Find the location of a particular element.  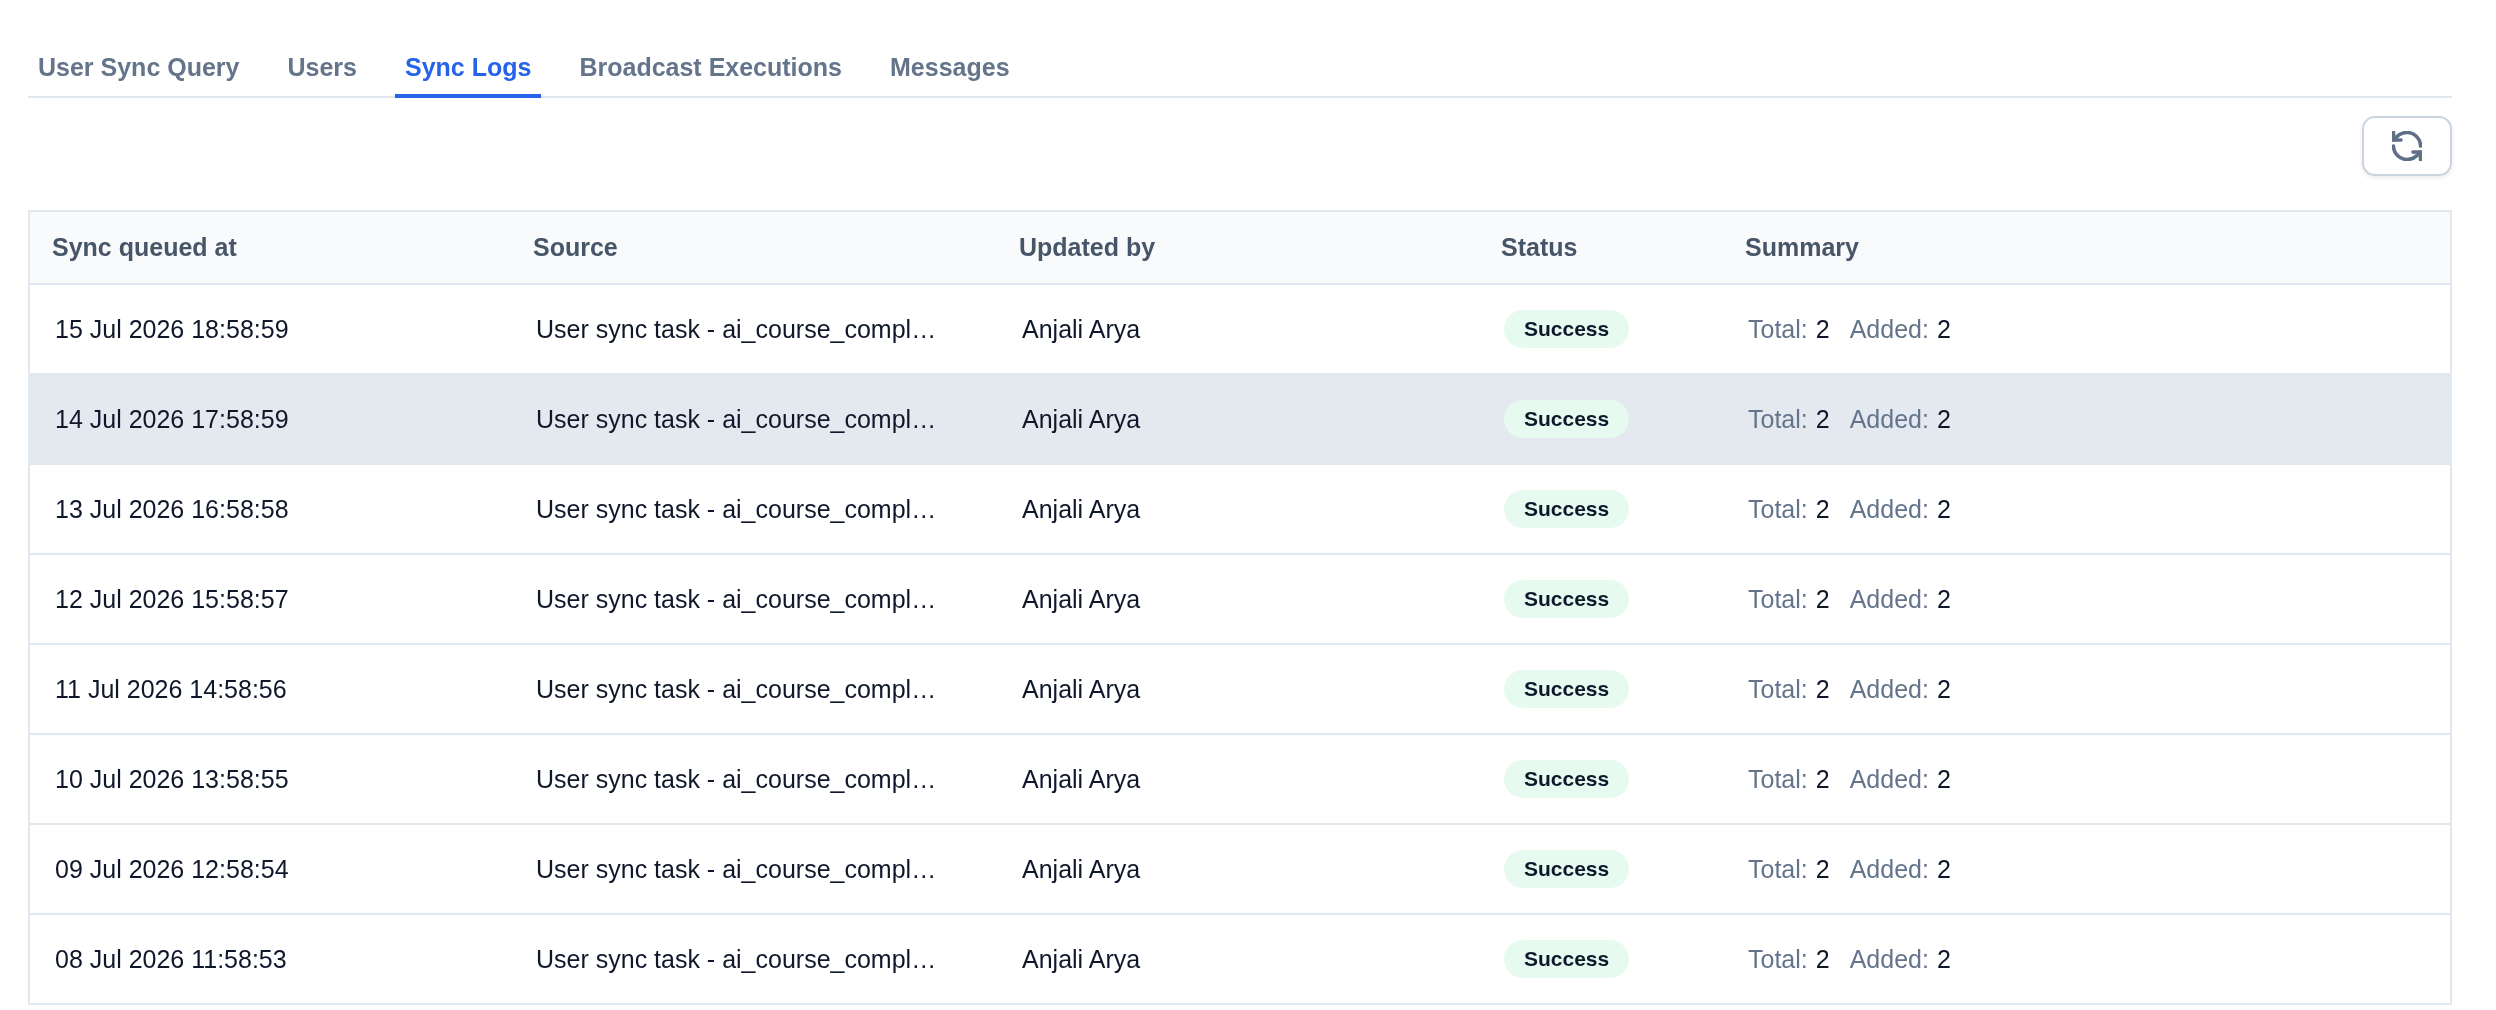

refresh-button is located at coordinates (2407, 146).